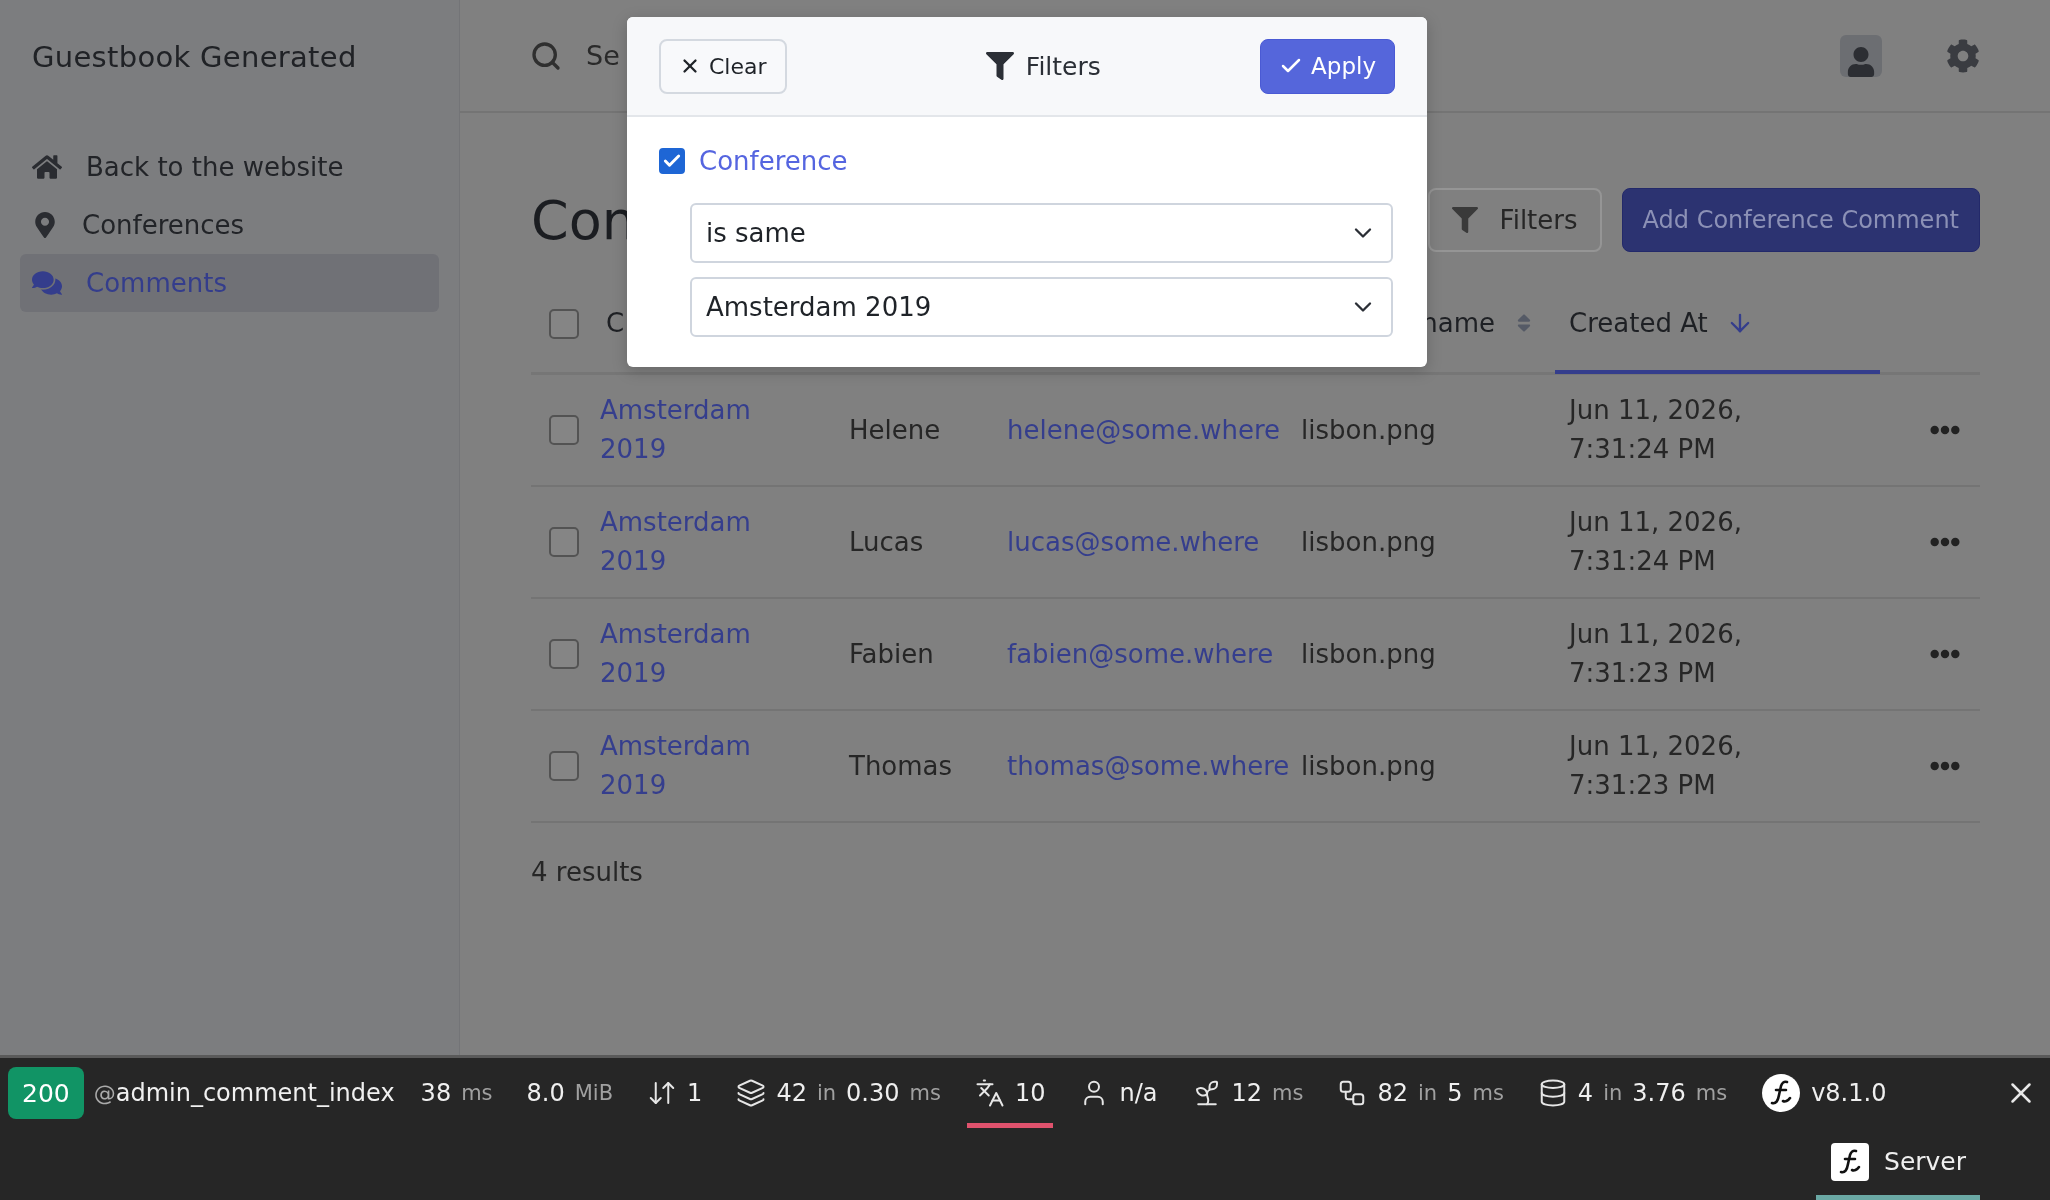 This screenshot has height=1200, width=2050. I want to click on toolbar-tab: Server, so click(1898, 1164).